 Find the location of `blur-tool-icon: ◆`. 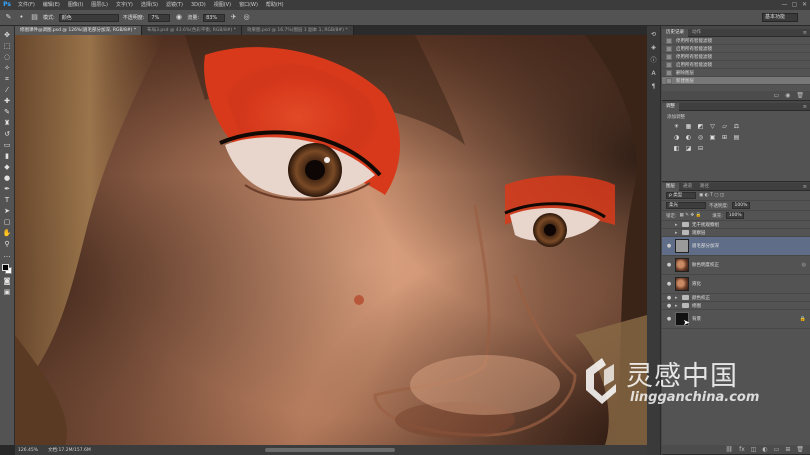

blur-tool-icon: ◆ is located at coordinates (7, 167).